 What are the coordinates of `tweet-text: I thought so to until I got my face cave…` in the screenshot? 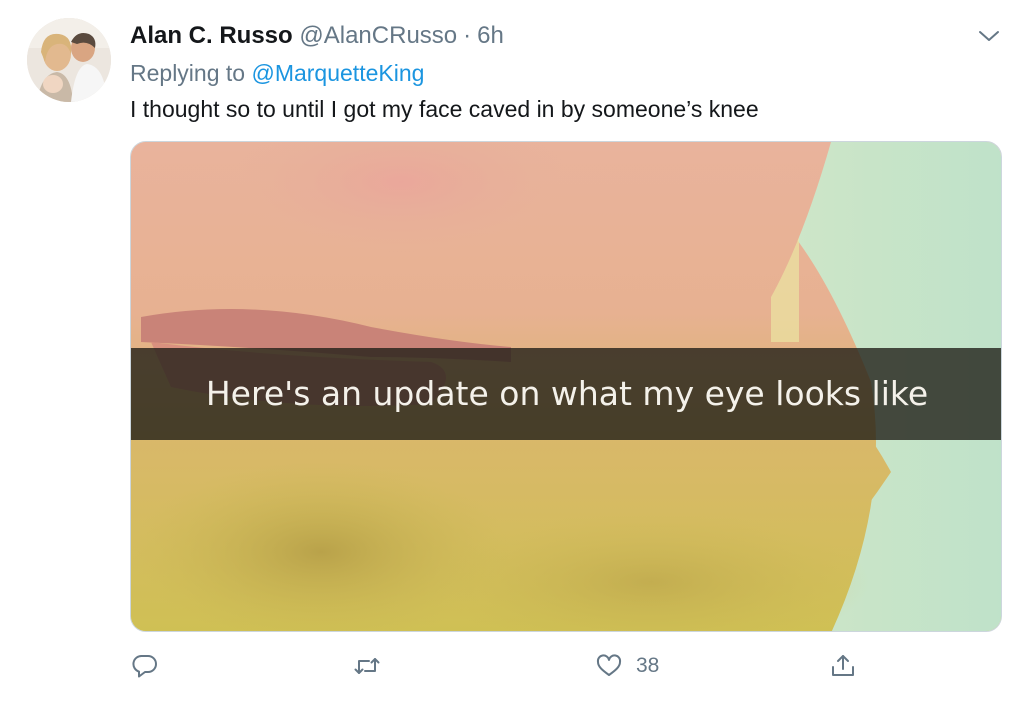 It's located at (444, 109).